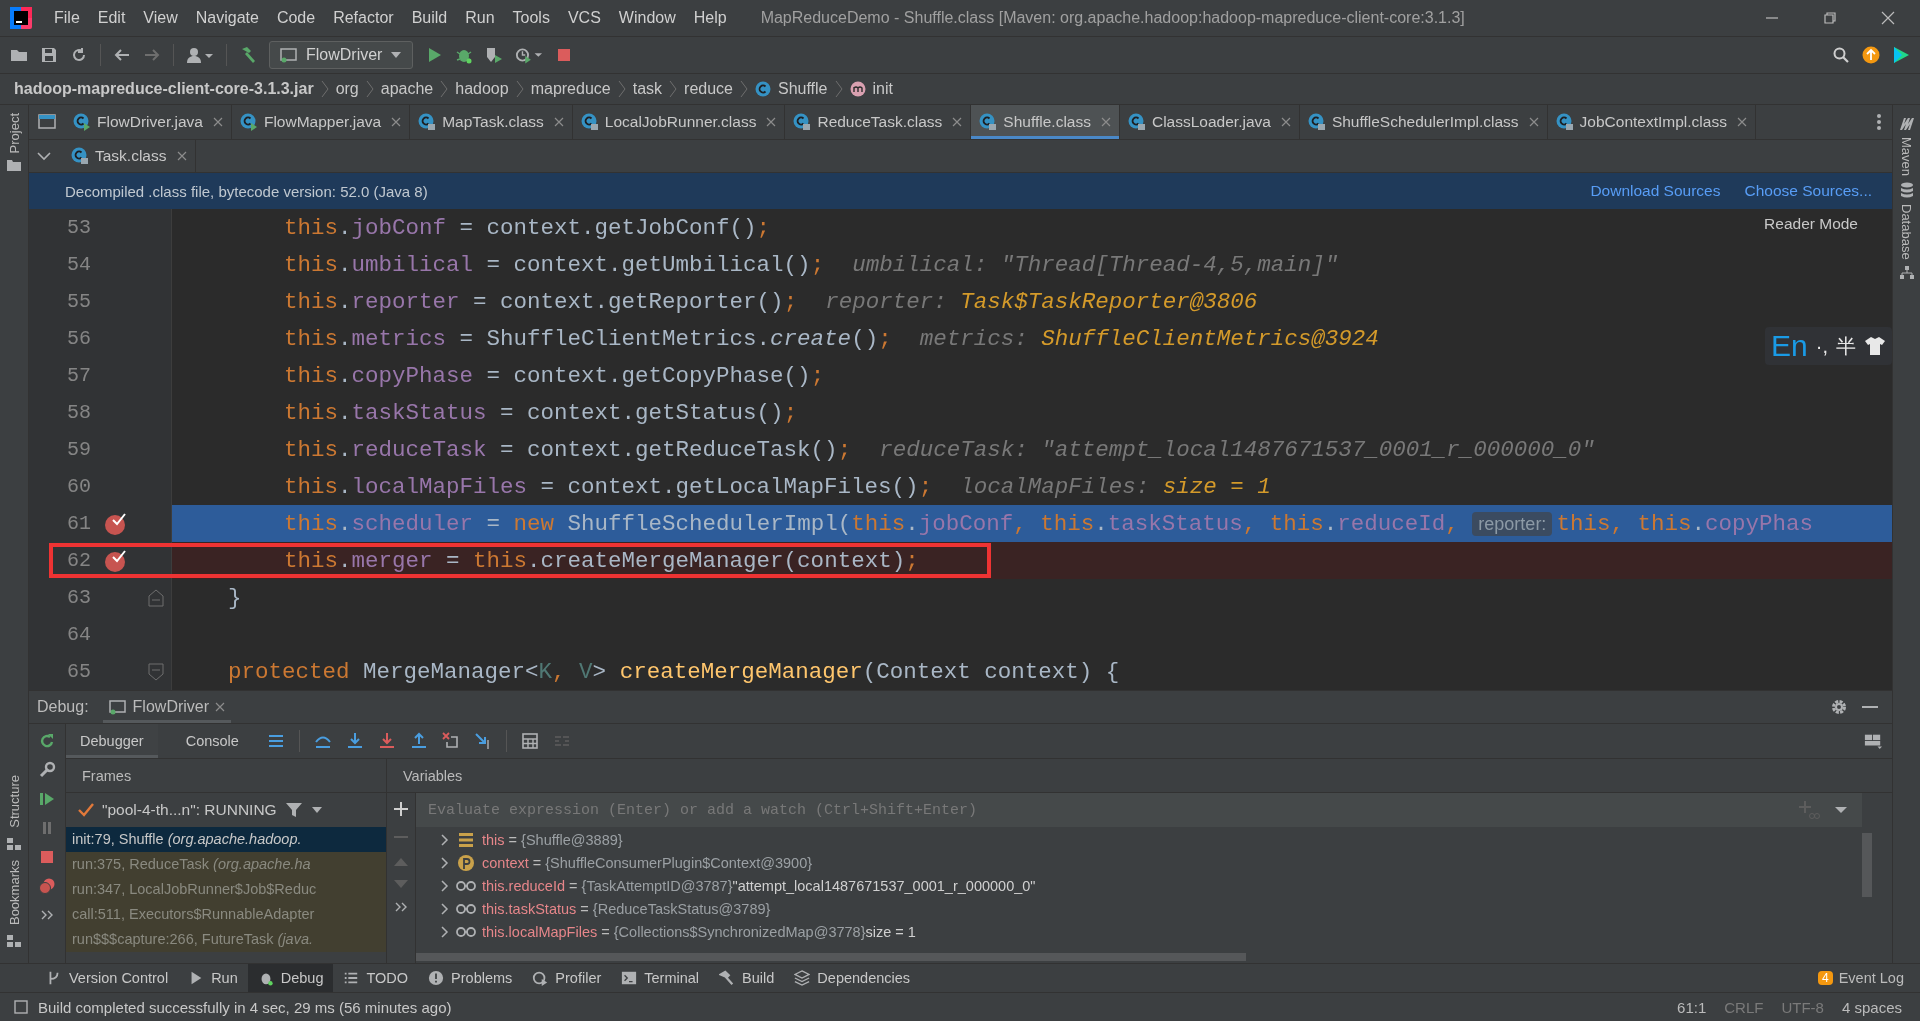  I want to click on toolbox-icon, so click(1901, 55).